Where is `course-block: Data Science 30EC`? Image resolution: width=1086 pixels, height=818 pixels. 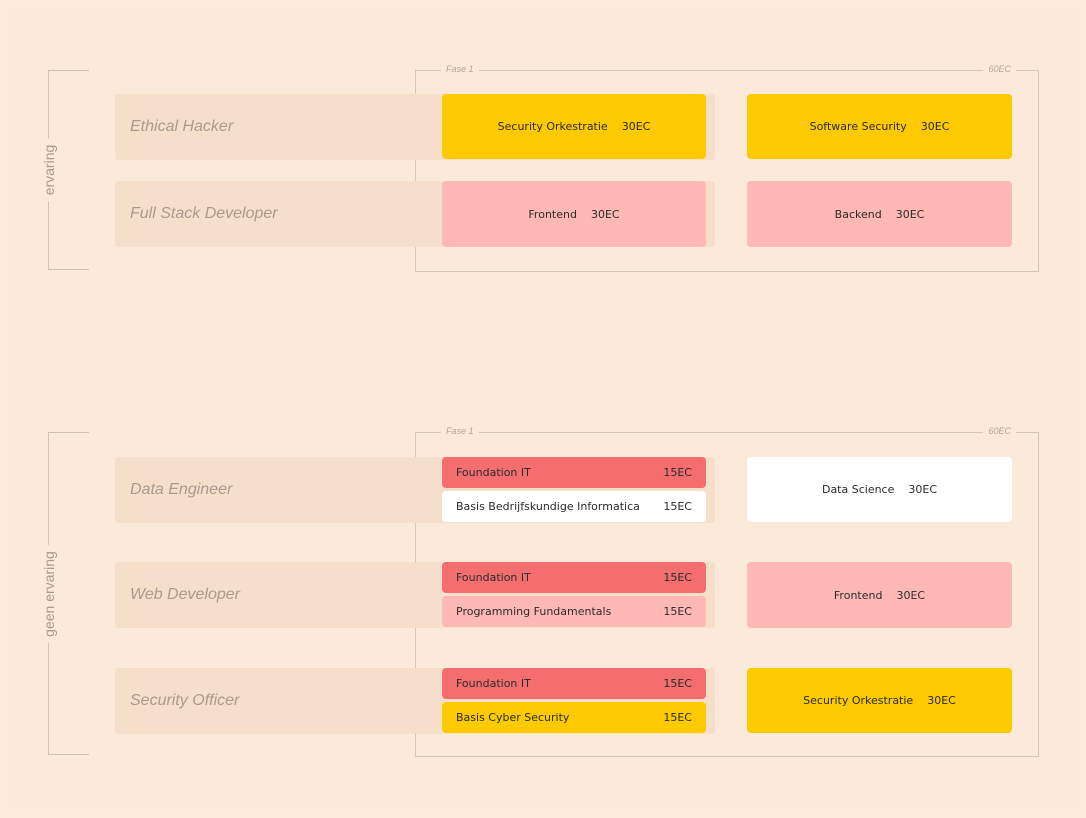 course-block: Data Science 30EC is located at coordinates (879, 489).